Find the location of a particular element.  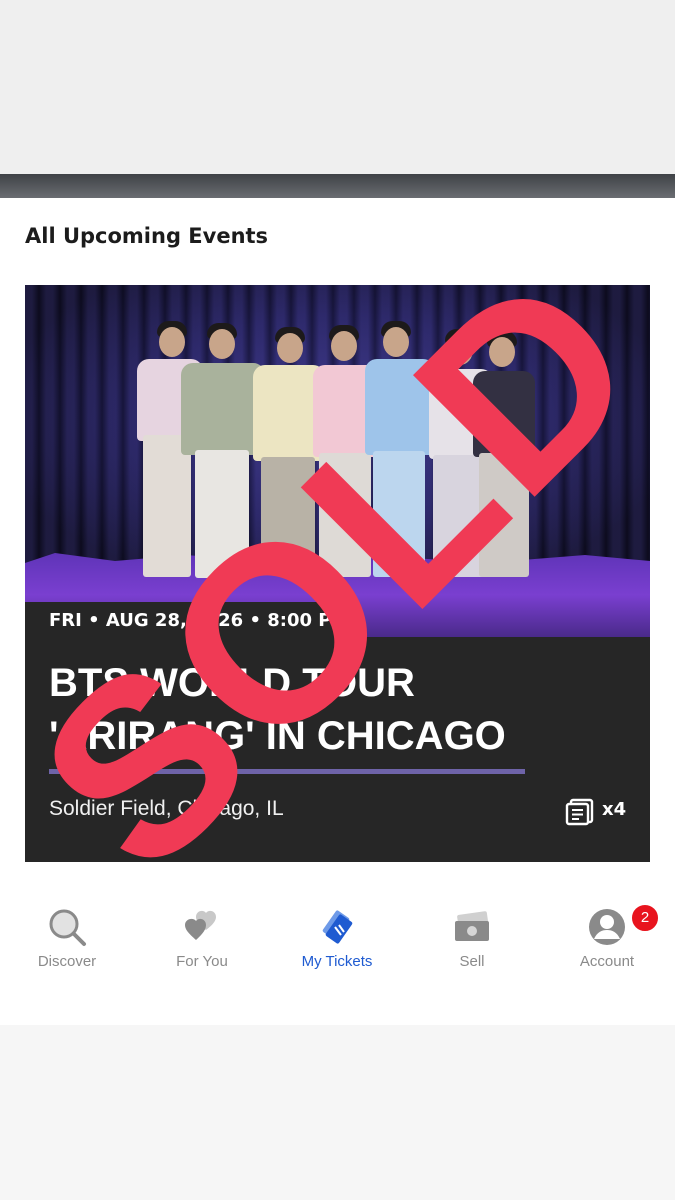

nav-sell: Sell is located at coordinates (472, 940).